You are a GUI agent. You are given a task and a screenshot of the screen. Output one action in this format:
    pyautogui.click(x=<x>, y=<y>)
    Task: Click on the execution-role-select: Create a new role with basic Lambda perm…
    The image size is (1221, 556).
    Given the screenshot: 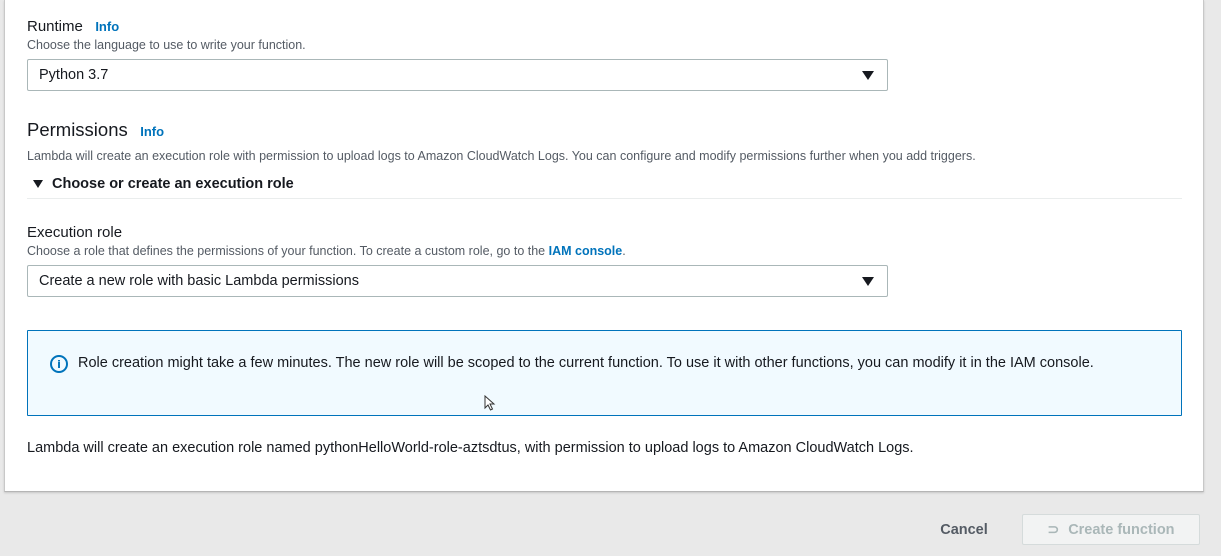 What is the action you would take?
    pyautogui.click(x=457, y=281)
    